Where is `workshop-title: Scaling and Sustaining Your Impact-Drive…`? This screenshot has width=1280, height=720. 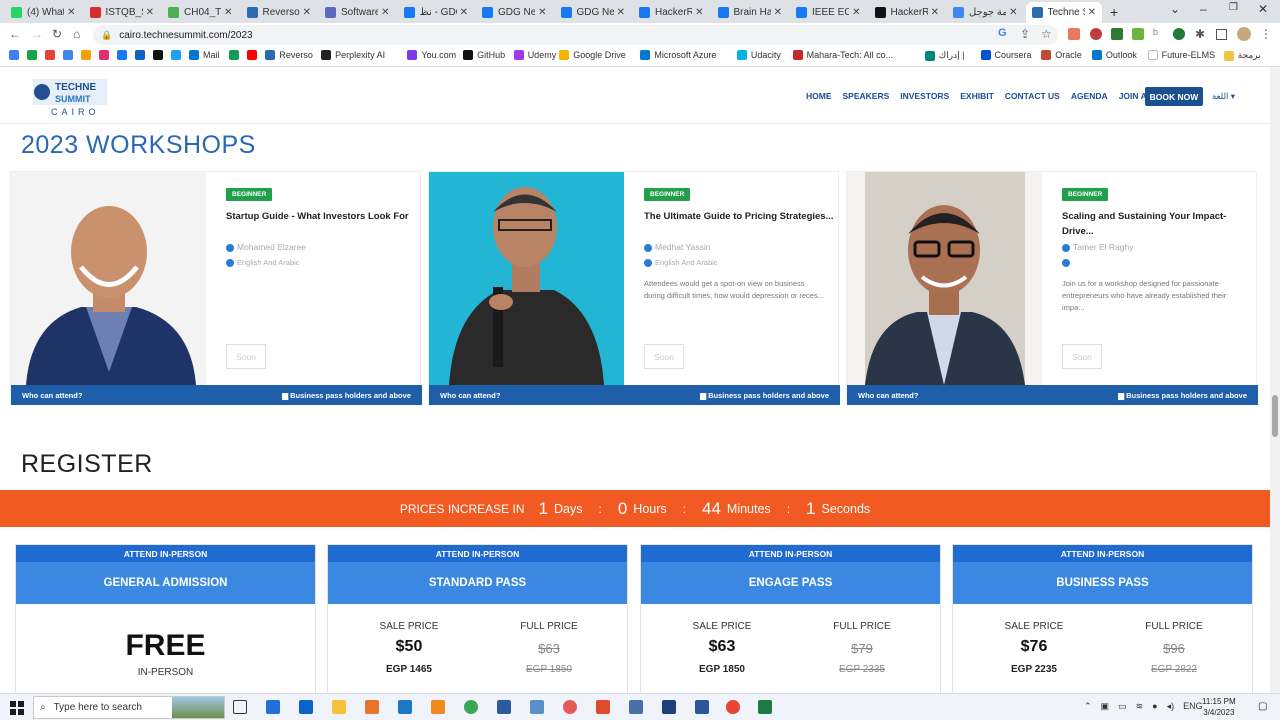
workshop-title: Scaling and Sustaining Your Impact-Drive… is located at coordinates (1157, 224).